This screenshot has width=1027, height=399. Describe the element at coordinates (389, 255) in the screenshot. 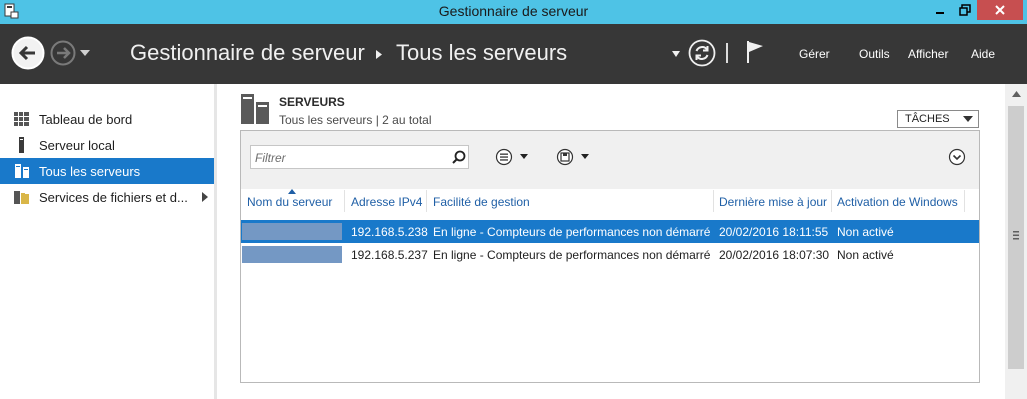

I see `cell-ipv4: 192.168.5.237` at that location.